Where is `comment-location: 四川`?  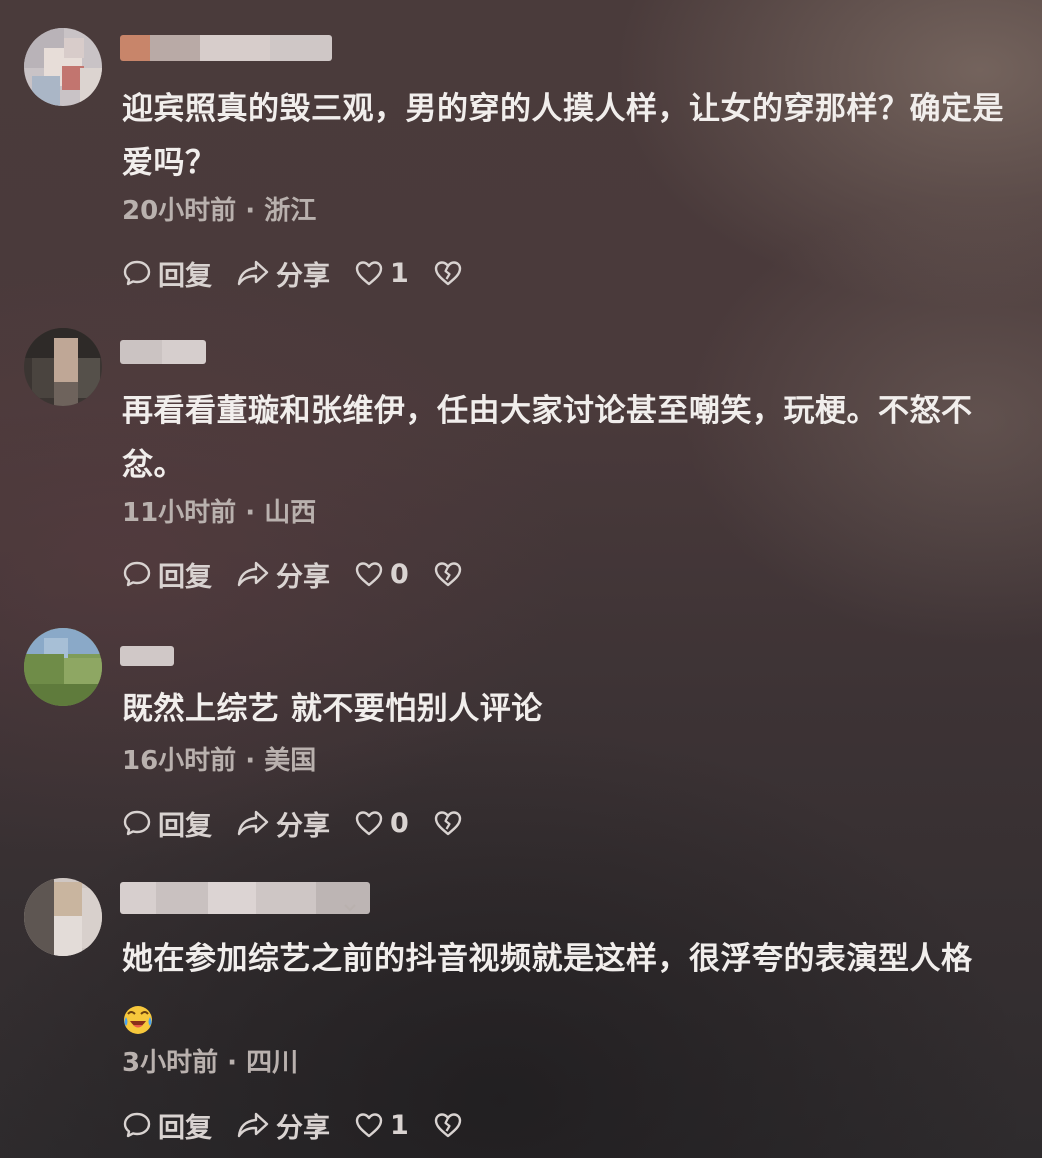 comment-location: 四川 is located at coordinates (272, 1063).